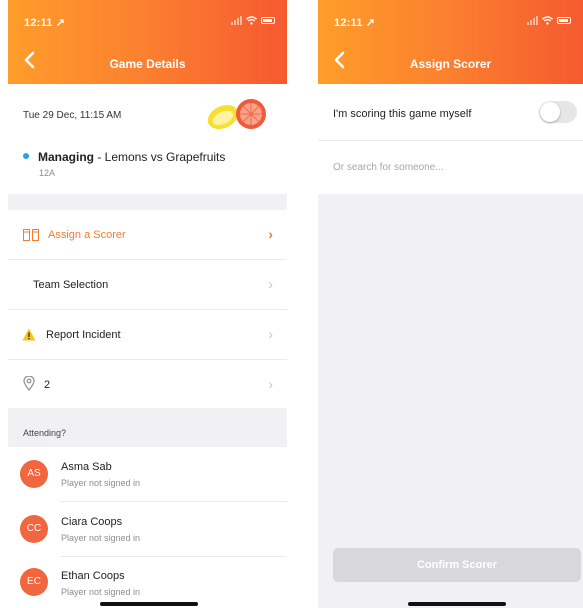 This screenshot has width=583, height=608. Describe the element at coordinates (457, 565) in the screenshot. I see `confirm-scorer-button: Confirm Scorer` at that location.